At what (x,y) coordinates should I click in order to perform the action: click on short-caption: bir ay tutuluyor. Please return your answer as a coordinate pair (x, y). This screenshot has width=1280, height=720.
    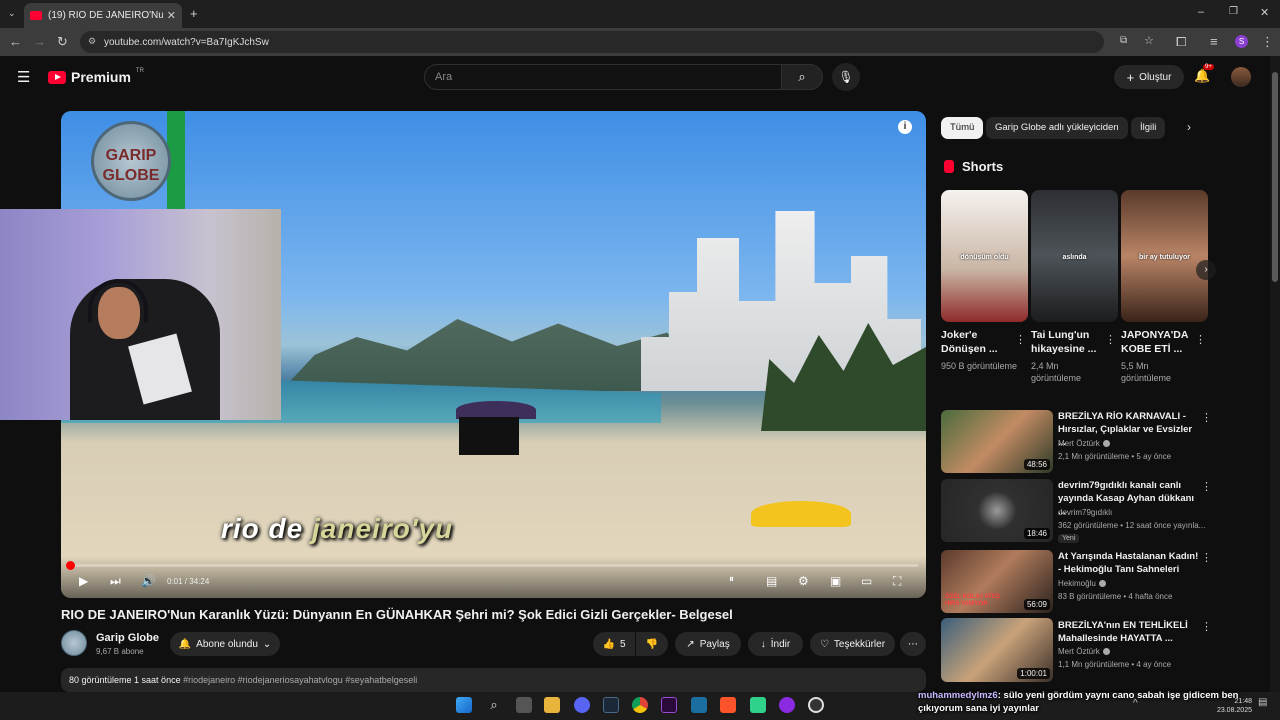
    Looking at the image, I should click on (1164, 257).